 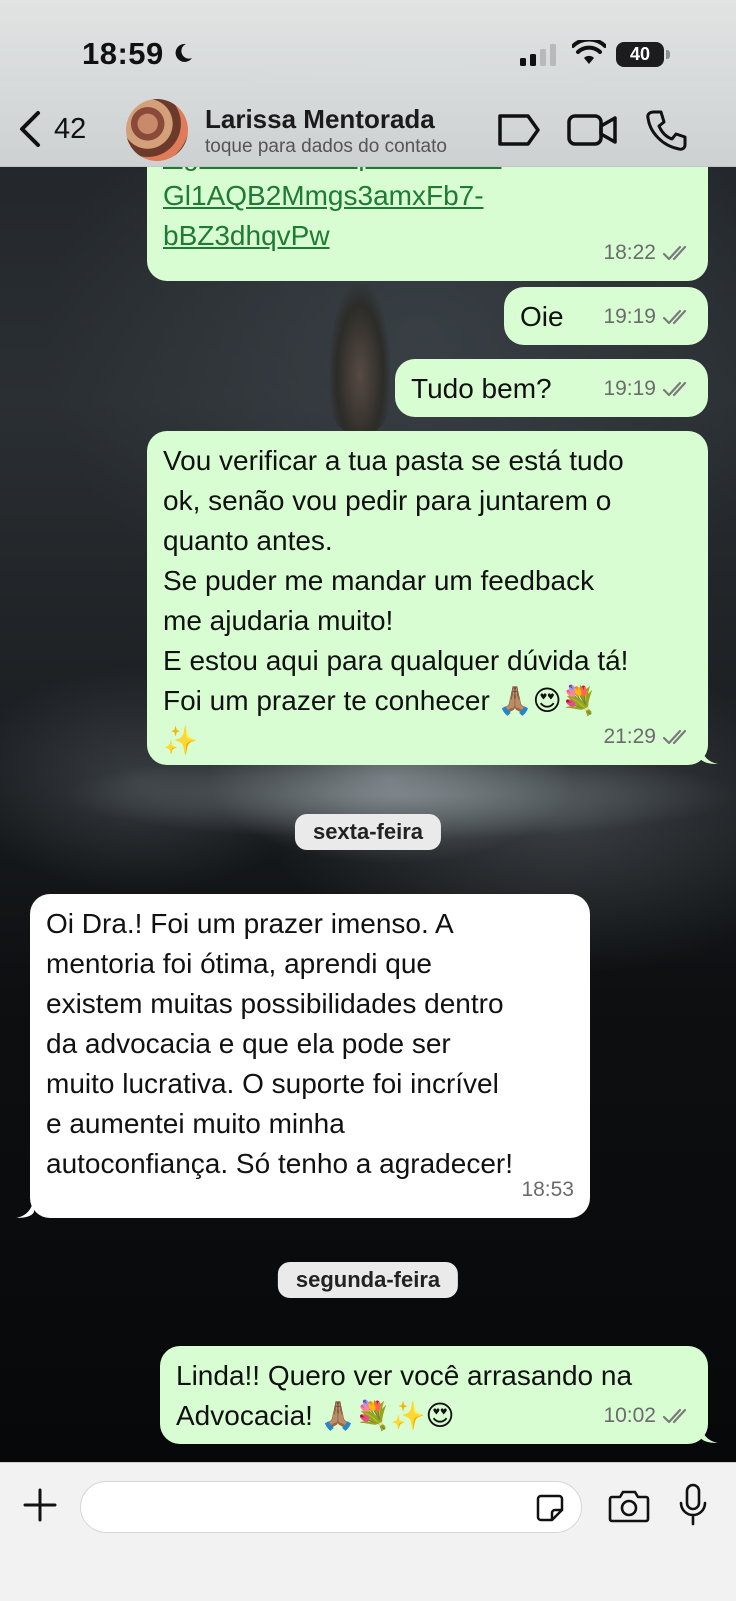 What do you see at coordinates (320, 119) in the screenshot?
I see `contact-name: Larissa Mentorada` at bounding box center [320, 119].